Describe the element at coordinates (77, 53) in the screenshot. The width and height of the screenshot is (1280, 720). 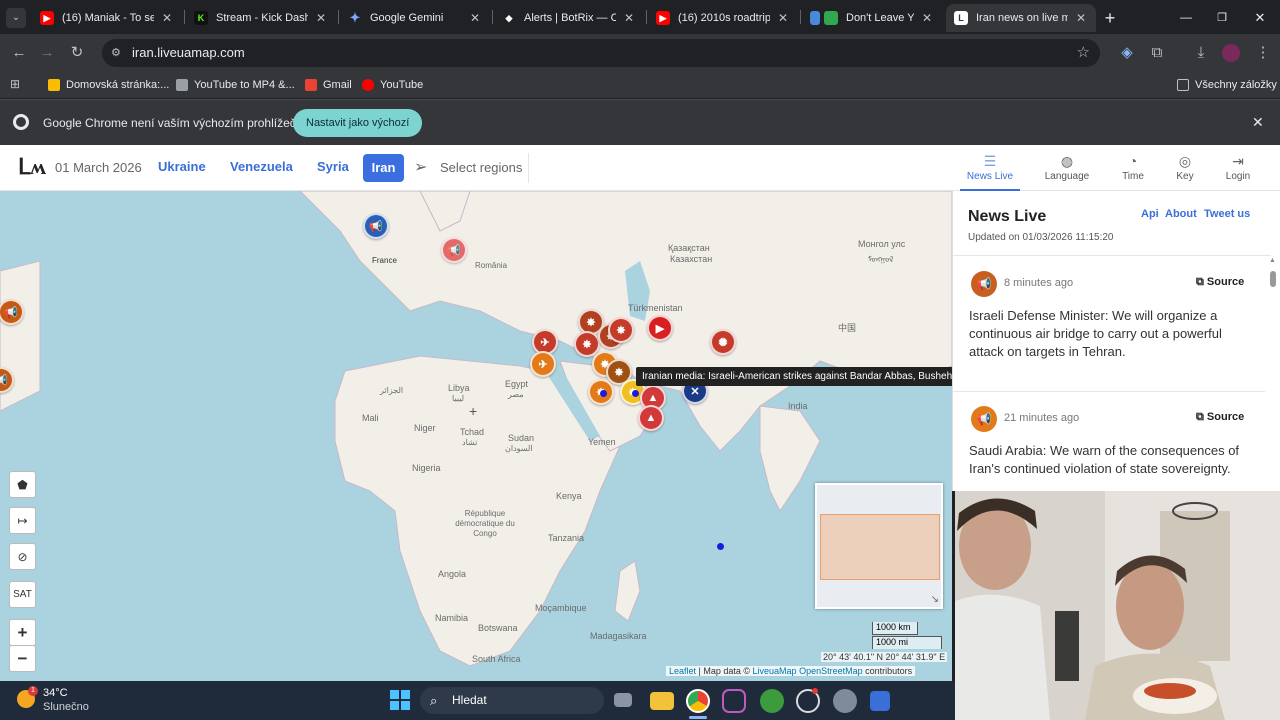
I see `reload-icon: ↻` at that location.